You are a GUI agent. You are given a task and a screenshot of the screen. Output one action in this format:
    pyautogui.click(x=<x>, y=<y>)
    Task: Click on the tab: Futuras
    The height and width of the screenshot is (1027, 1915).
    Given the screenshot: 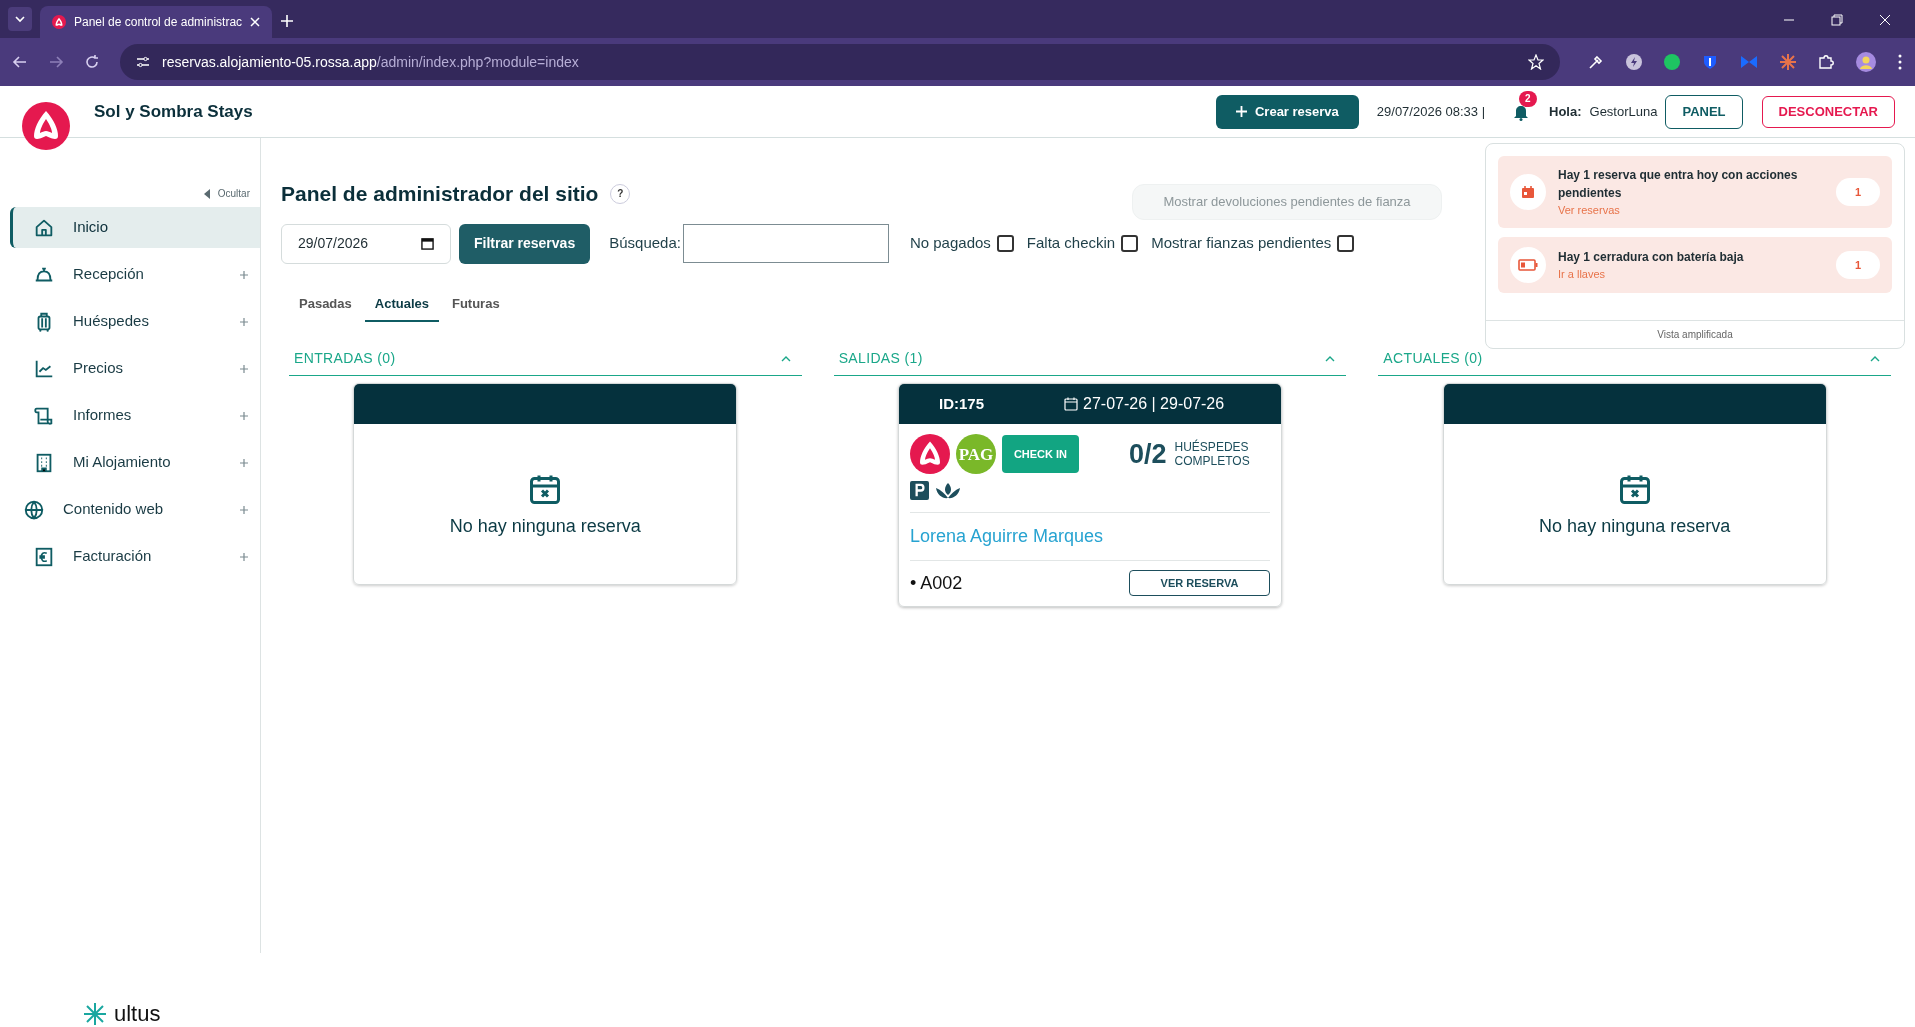 What is the action you would take?
    pyautogui.click(x=475, y=307)
    